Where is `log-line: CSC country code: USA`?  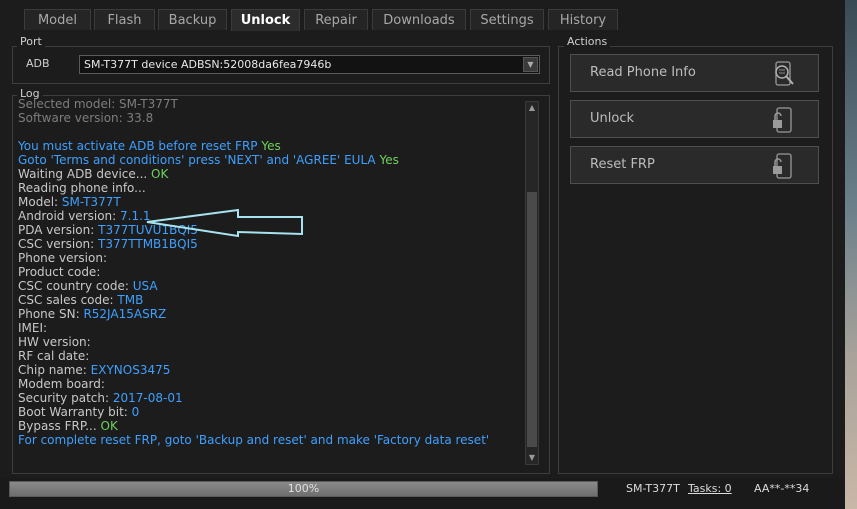 log-line: CSC country code: USA is located at coordinates (271, 286).